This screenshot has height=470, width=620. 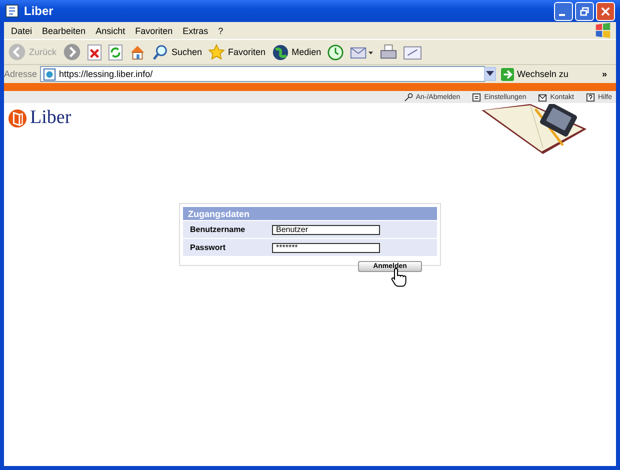 What do you see at coordinates (41, 116) in the screenshot?
I see `liber-logo: Liber` at bounding box center [41, 116].